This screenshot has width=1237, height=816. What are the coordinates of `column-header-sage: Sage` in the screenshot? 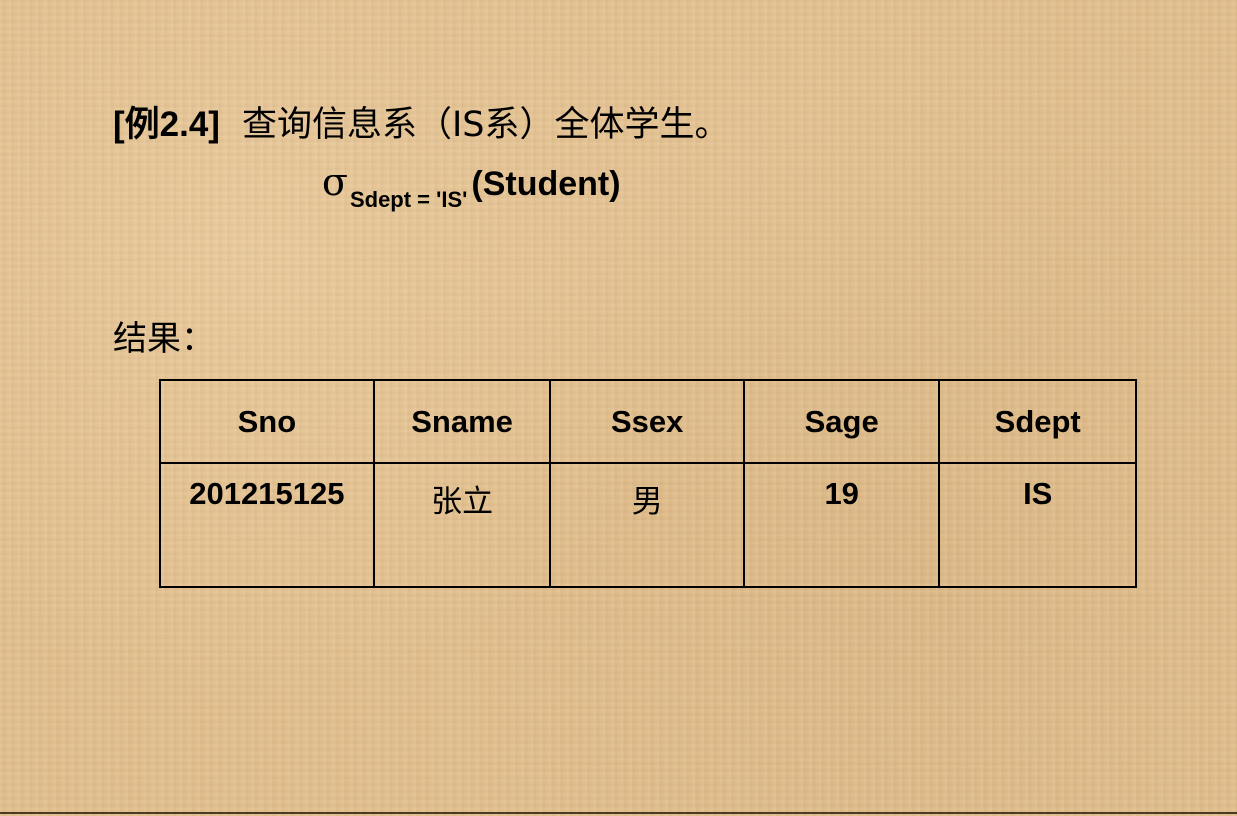 It's located at (841, 421).